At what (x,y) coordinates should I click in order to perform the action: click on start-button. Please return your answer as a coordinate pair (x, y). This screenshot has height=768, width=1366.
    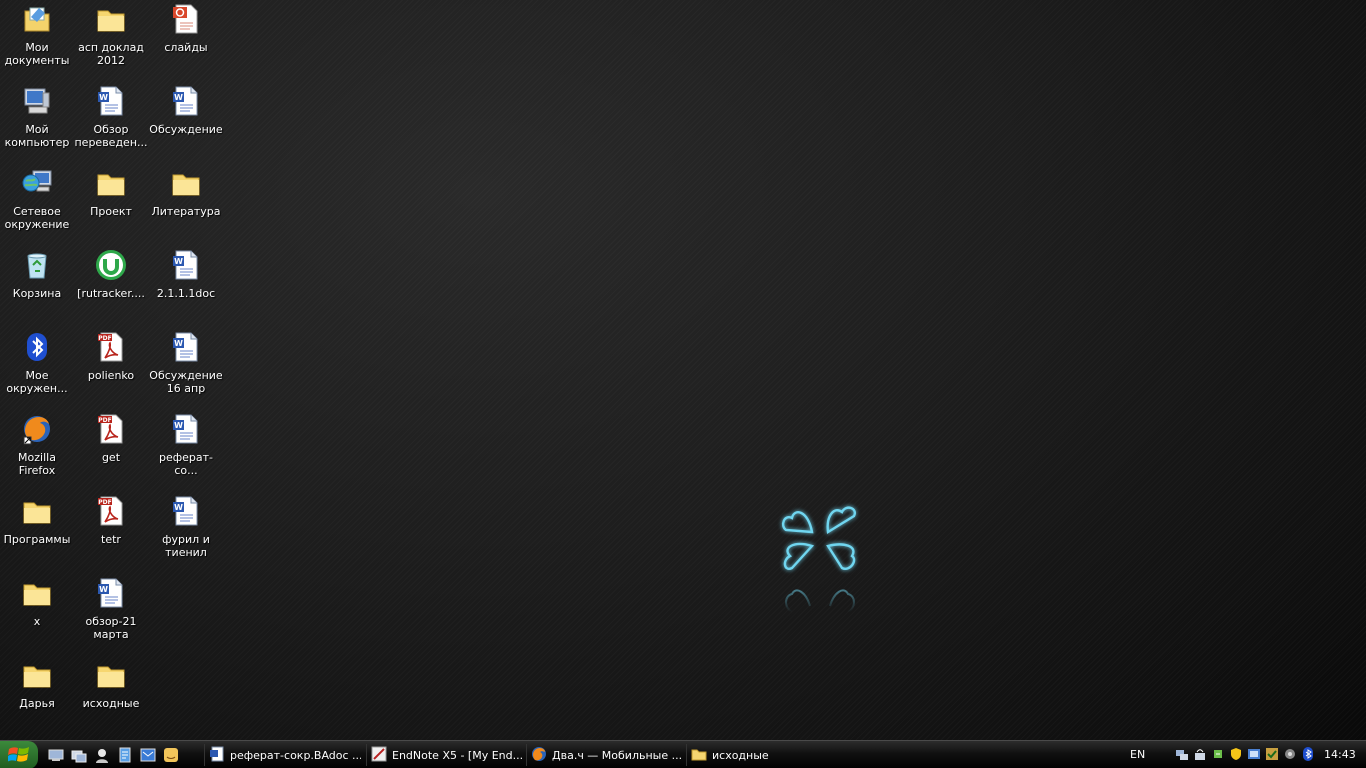
    Looking at the image, I should click on (19, 754).